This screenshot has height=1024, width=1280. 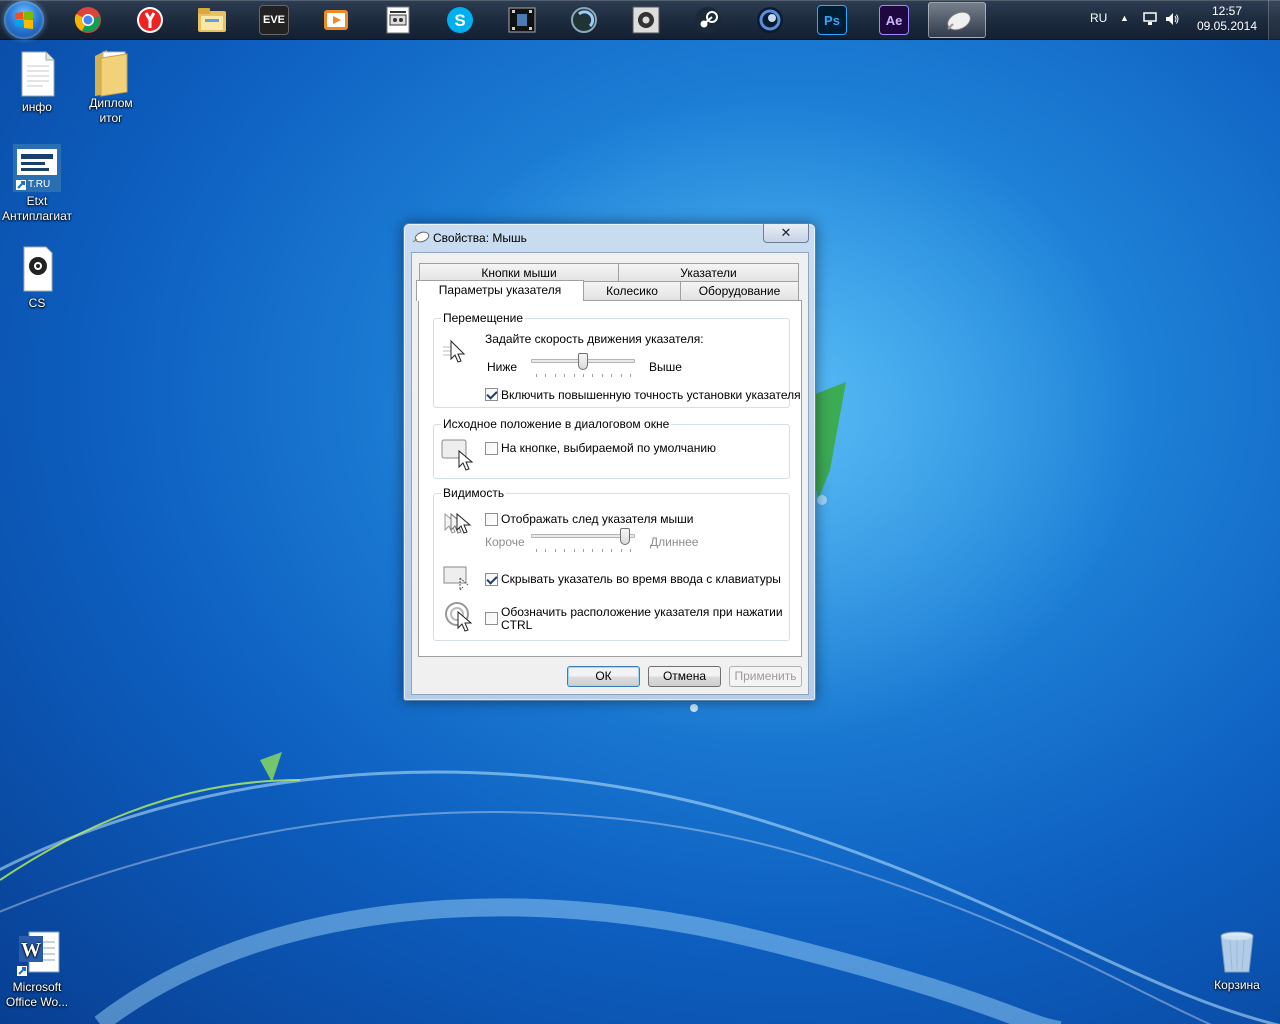 I want to click on desktop-icon-label-line1: Etxt, so click(x=37, y=201).